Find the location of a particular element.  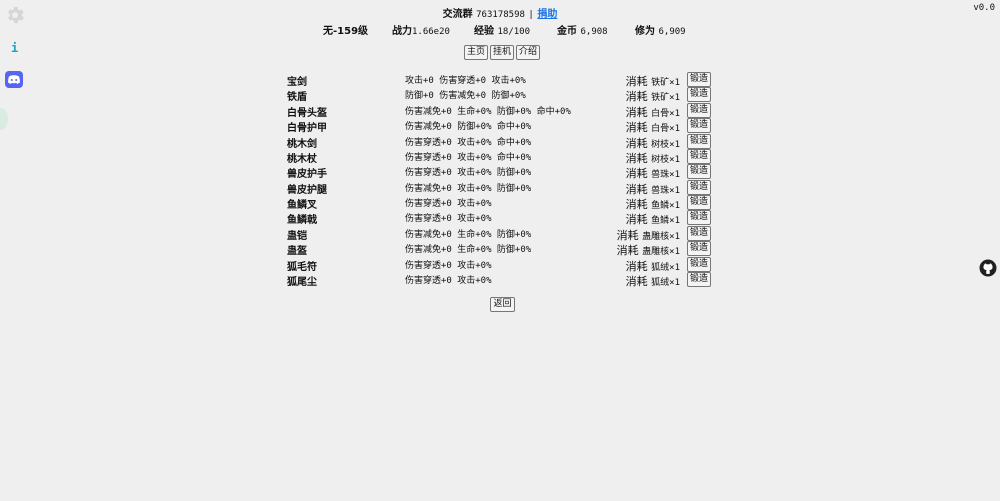

item-cost: 消耗 铁矿×1 is located at coordinates (653, 96).